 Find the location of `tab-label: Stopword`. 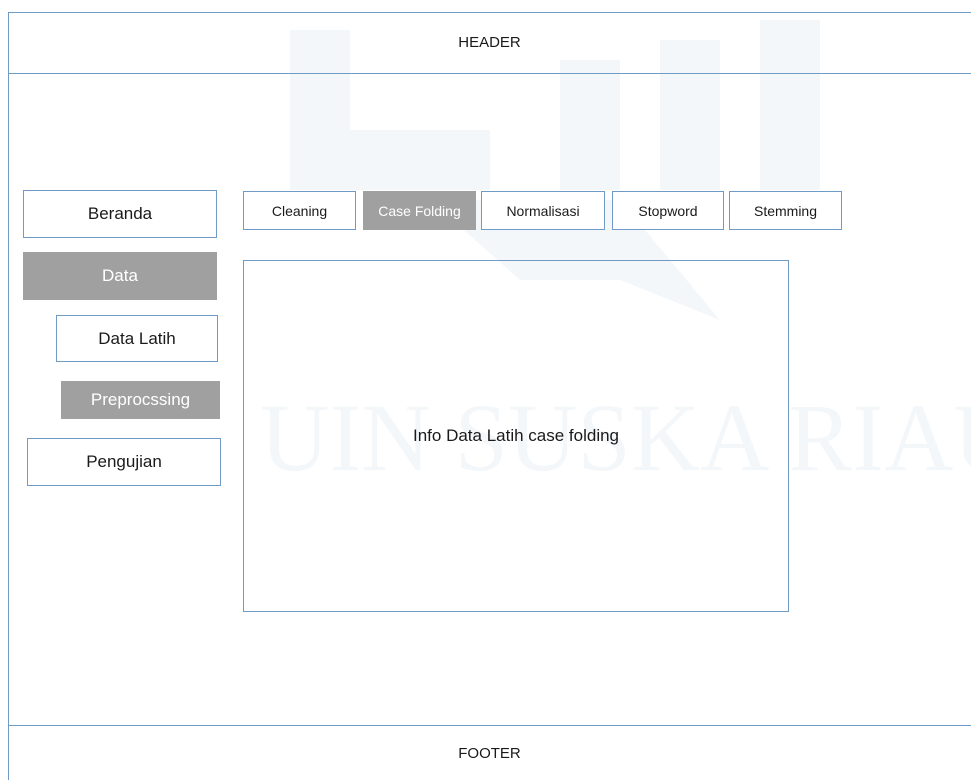

tab-label: Stopword is located at coordinates (668, 210).